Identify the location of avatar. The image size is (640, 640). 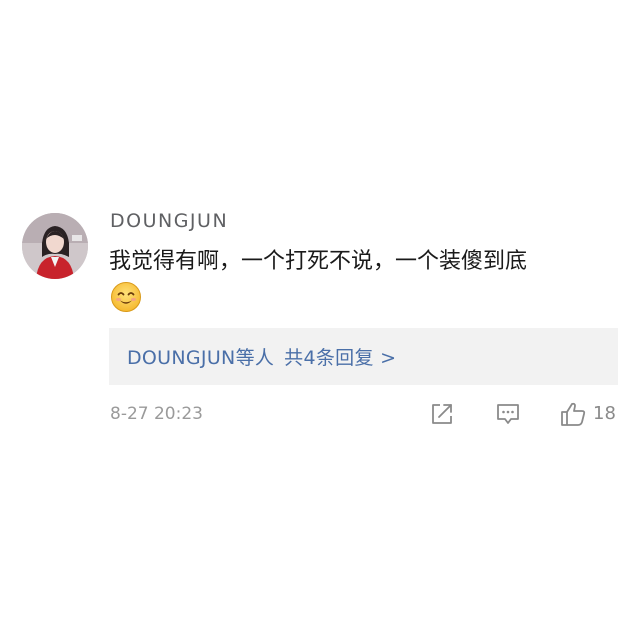
(55, 246).